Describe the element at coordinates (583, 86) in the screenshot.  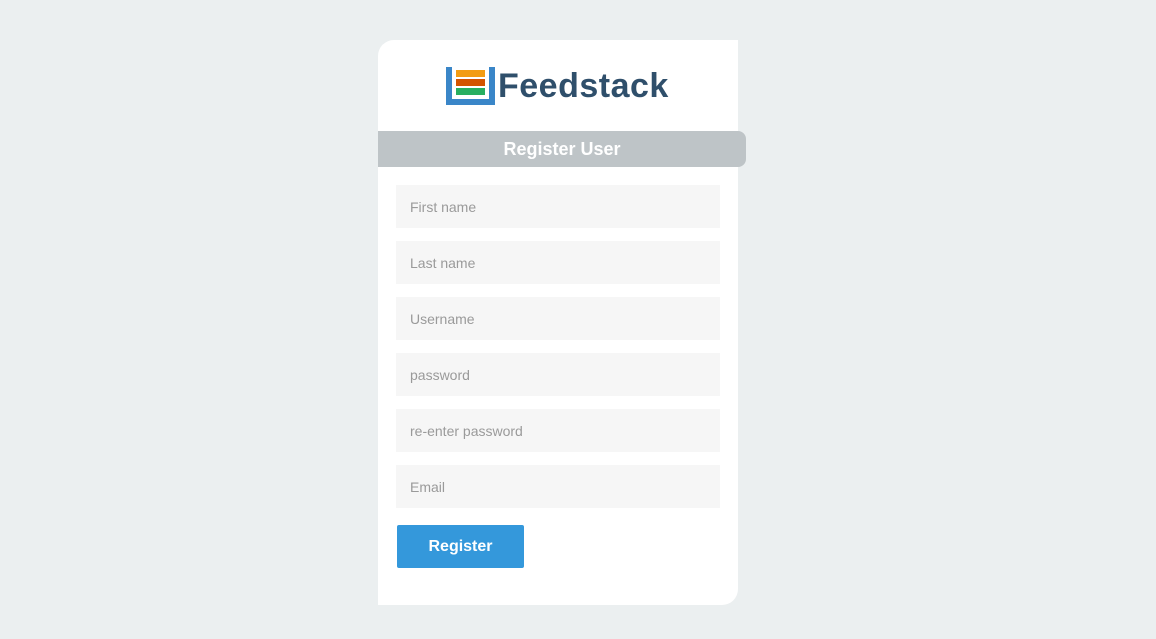
I see `brand-name: Feedstack` at that location.